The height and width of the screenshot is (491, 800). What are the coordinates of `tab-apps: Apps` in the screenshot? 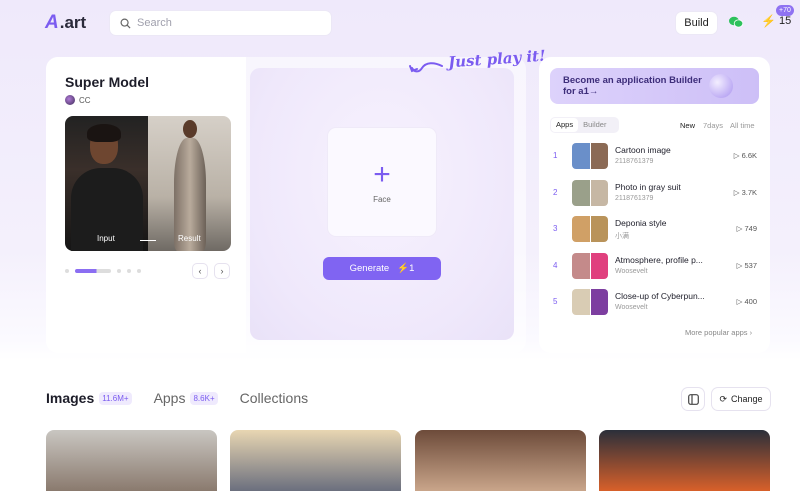 It's located at (565, 125).